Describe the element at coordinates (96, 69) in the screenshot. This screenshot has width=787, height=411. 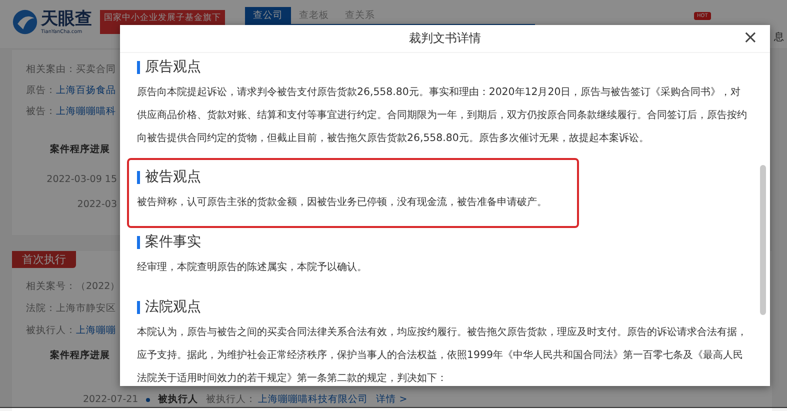
I see `field-value: 买卖合同` at that location.